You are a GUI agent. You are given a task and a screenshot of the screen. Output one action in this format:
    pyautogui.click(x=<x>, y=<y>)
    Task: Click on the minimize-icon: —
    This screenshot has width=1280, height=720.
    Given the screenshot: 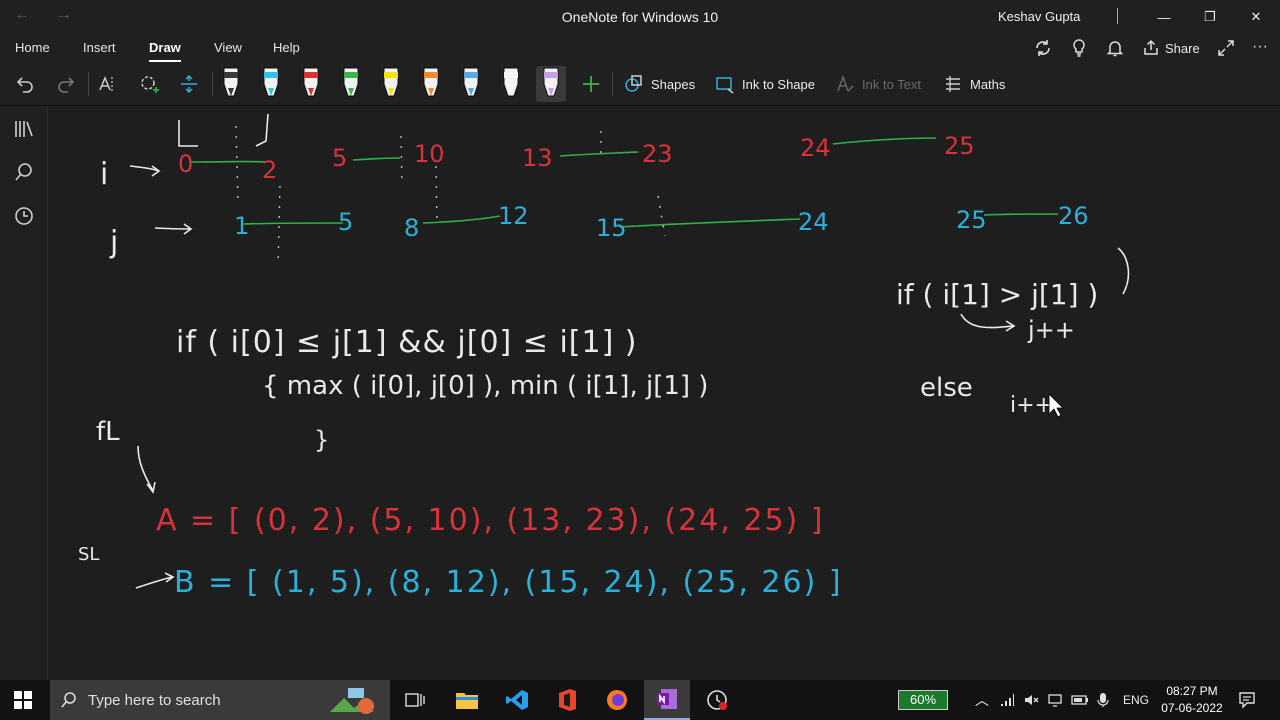 What is the action you would take?
    pyautogui.click(x=1164, y=17)
    